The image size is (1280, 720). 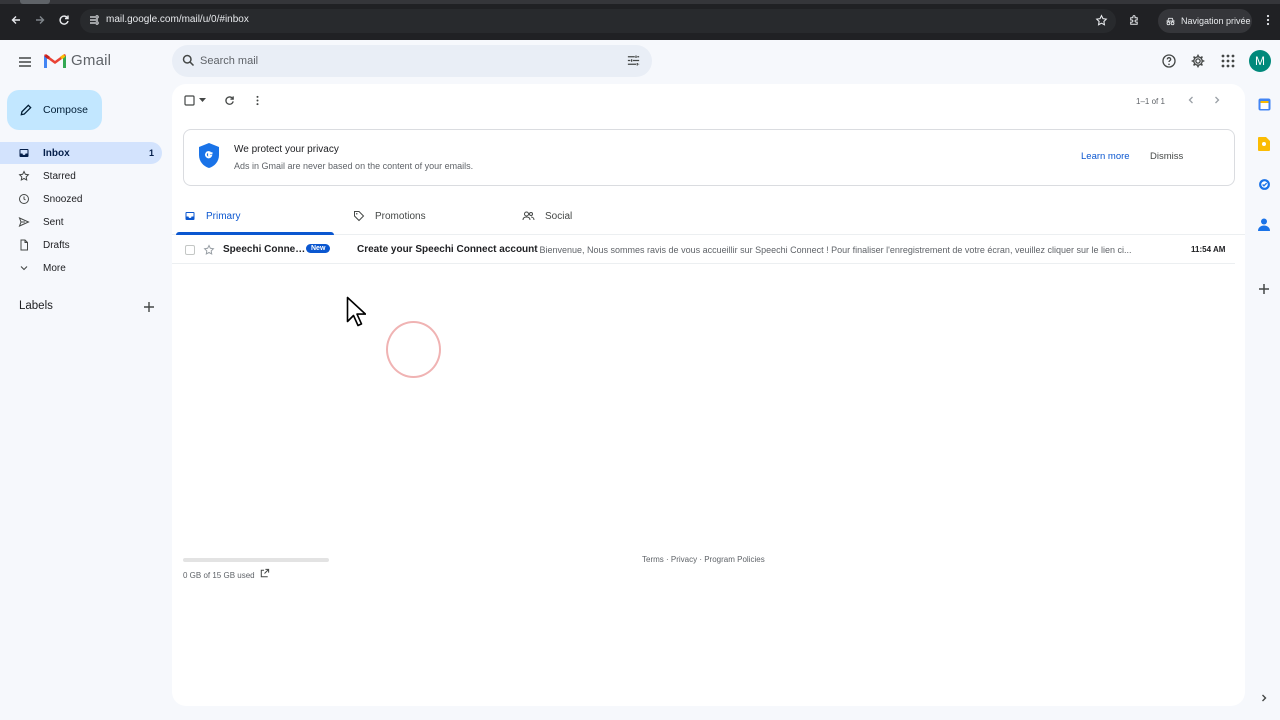 I want to click on learn-more-link: Learn more, so click(x=1105, y=156).